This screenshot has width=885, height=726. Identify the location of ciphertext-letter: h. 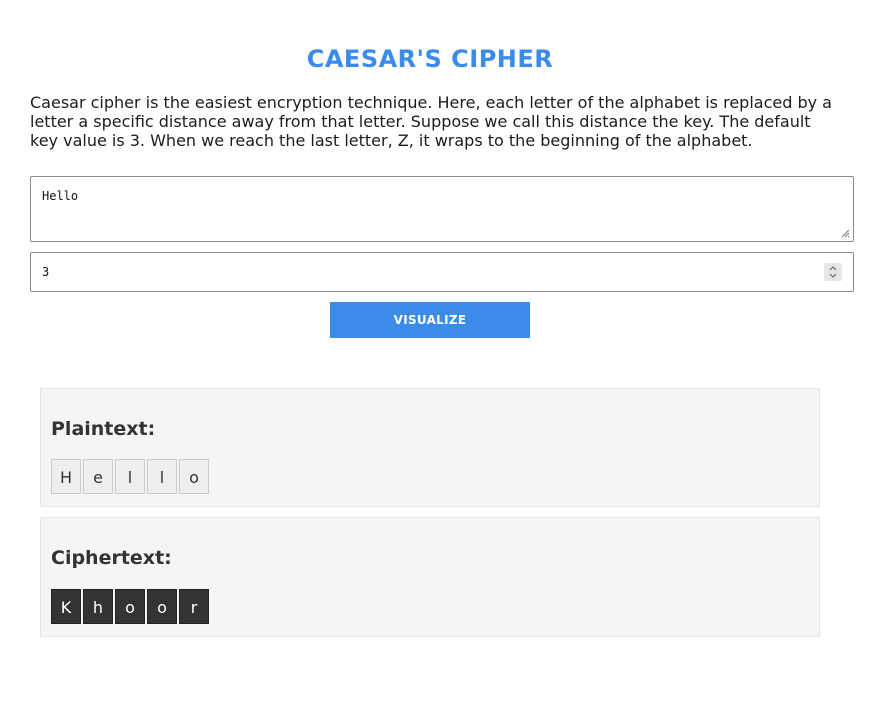
(98, 606).